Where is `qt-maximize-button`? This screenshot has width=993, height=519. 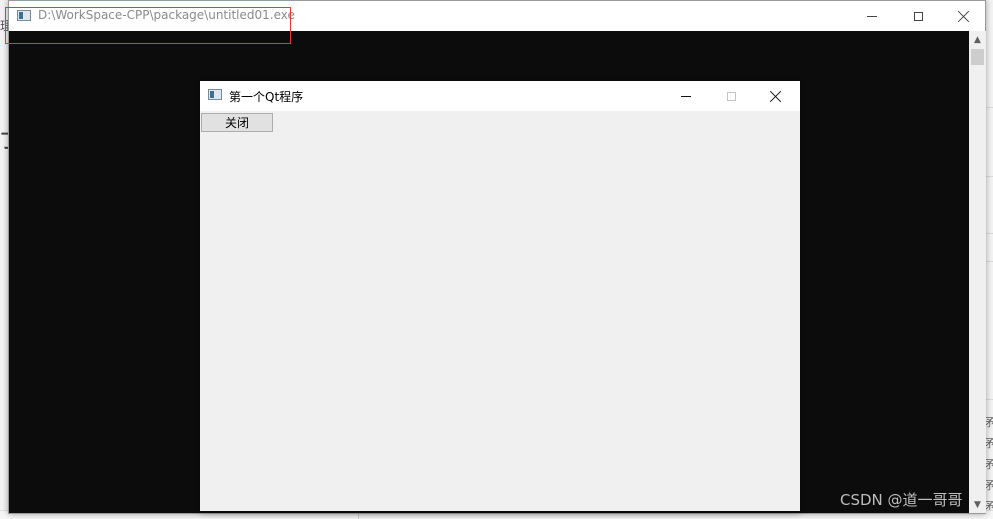
qt-maximize-button is located at coordinates (731, 96).